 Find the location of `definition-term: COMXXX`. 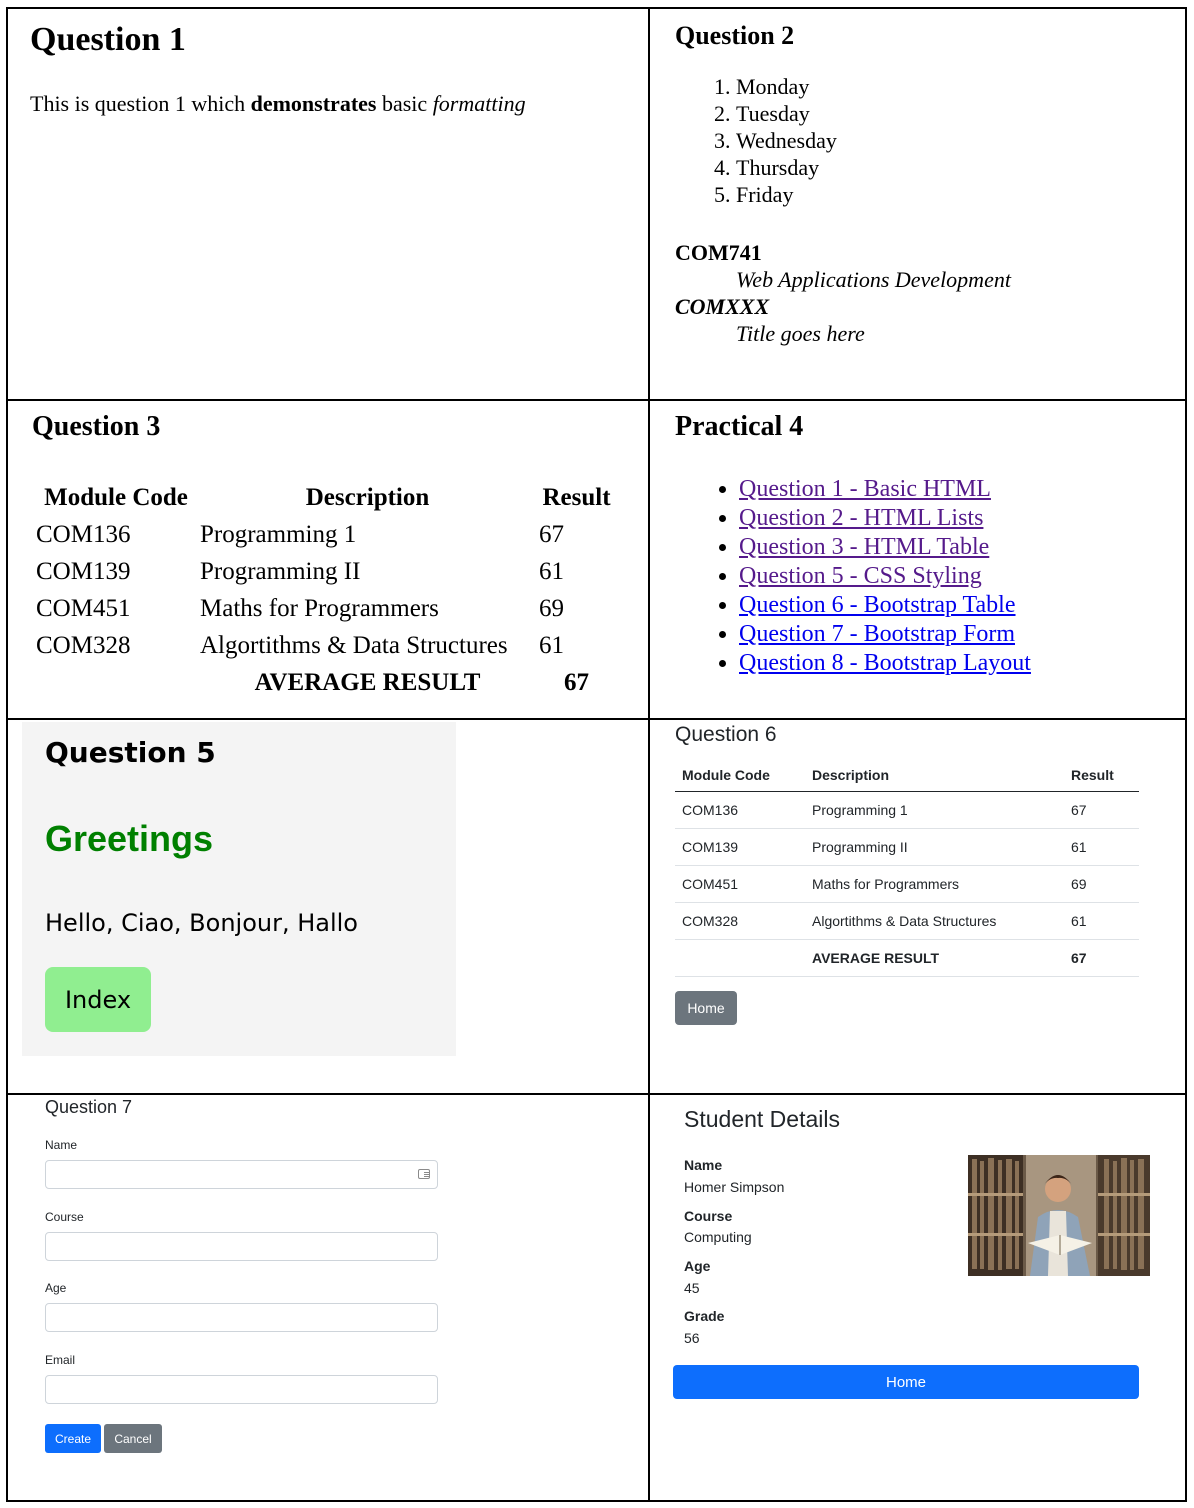

definition-term: COMXXX is located at coordinates (722, 306).